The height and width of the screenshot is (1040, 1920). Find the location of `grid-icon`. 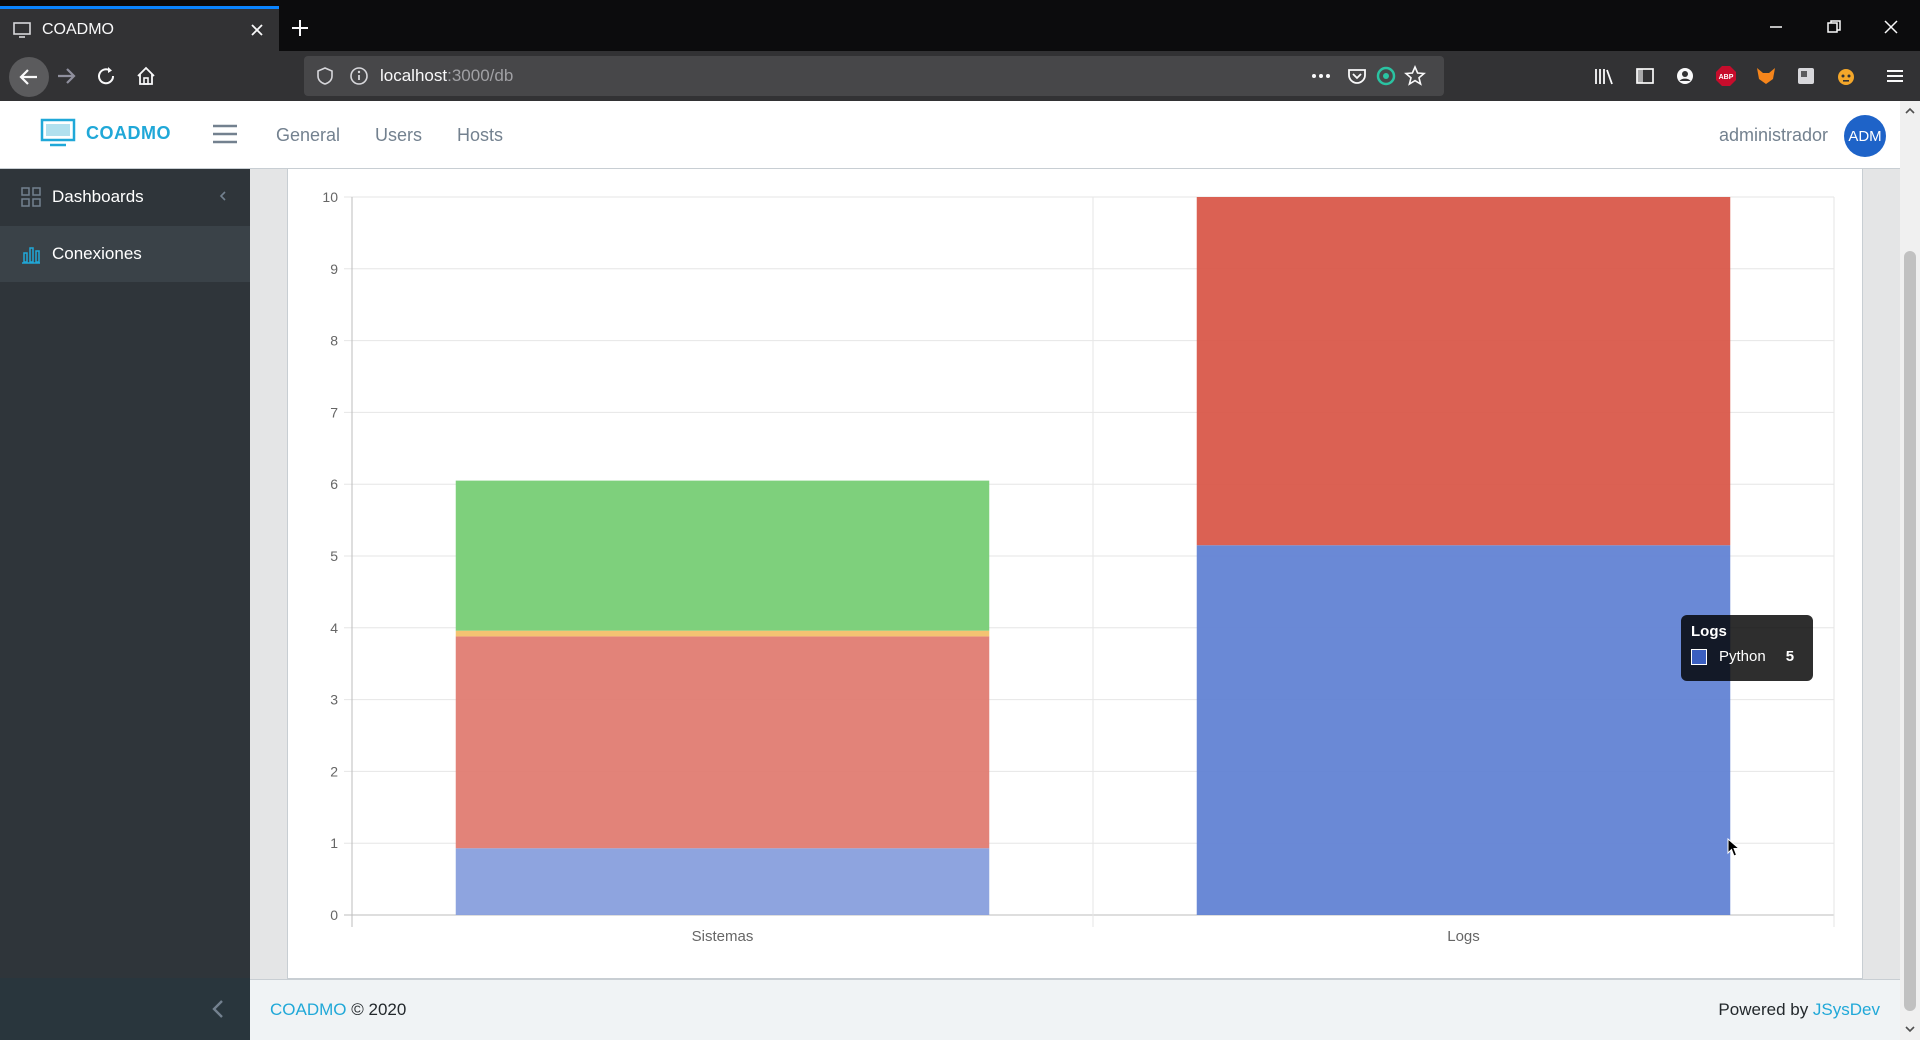

grid-icon is located at coordinates (31, 197).